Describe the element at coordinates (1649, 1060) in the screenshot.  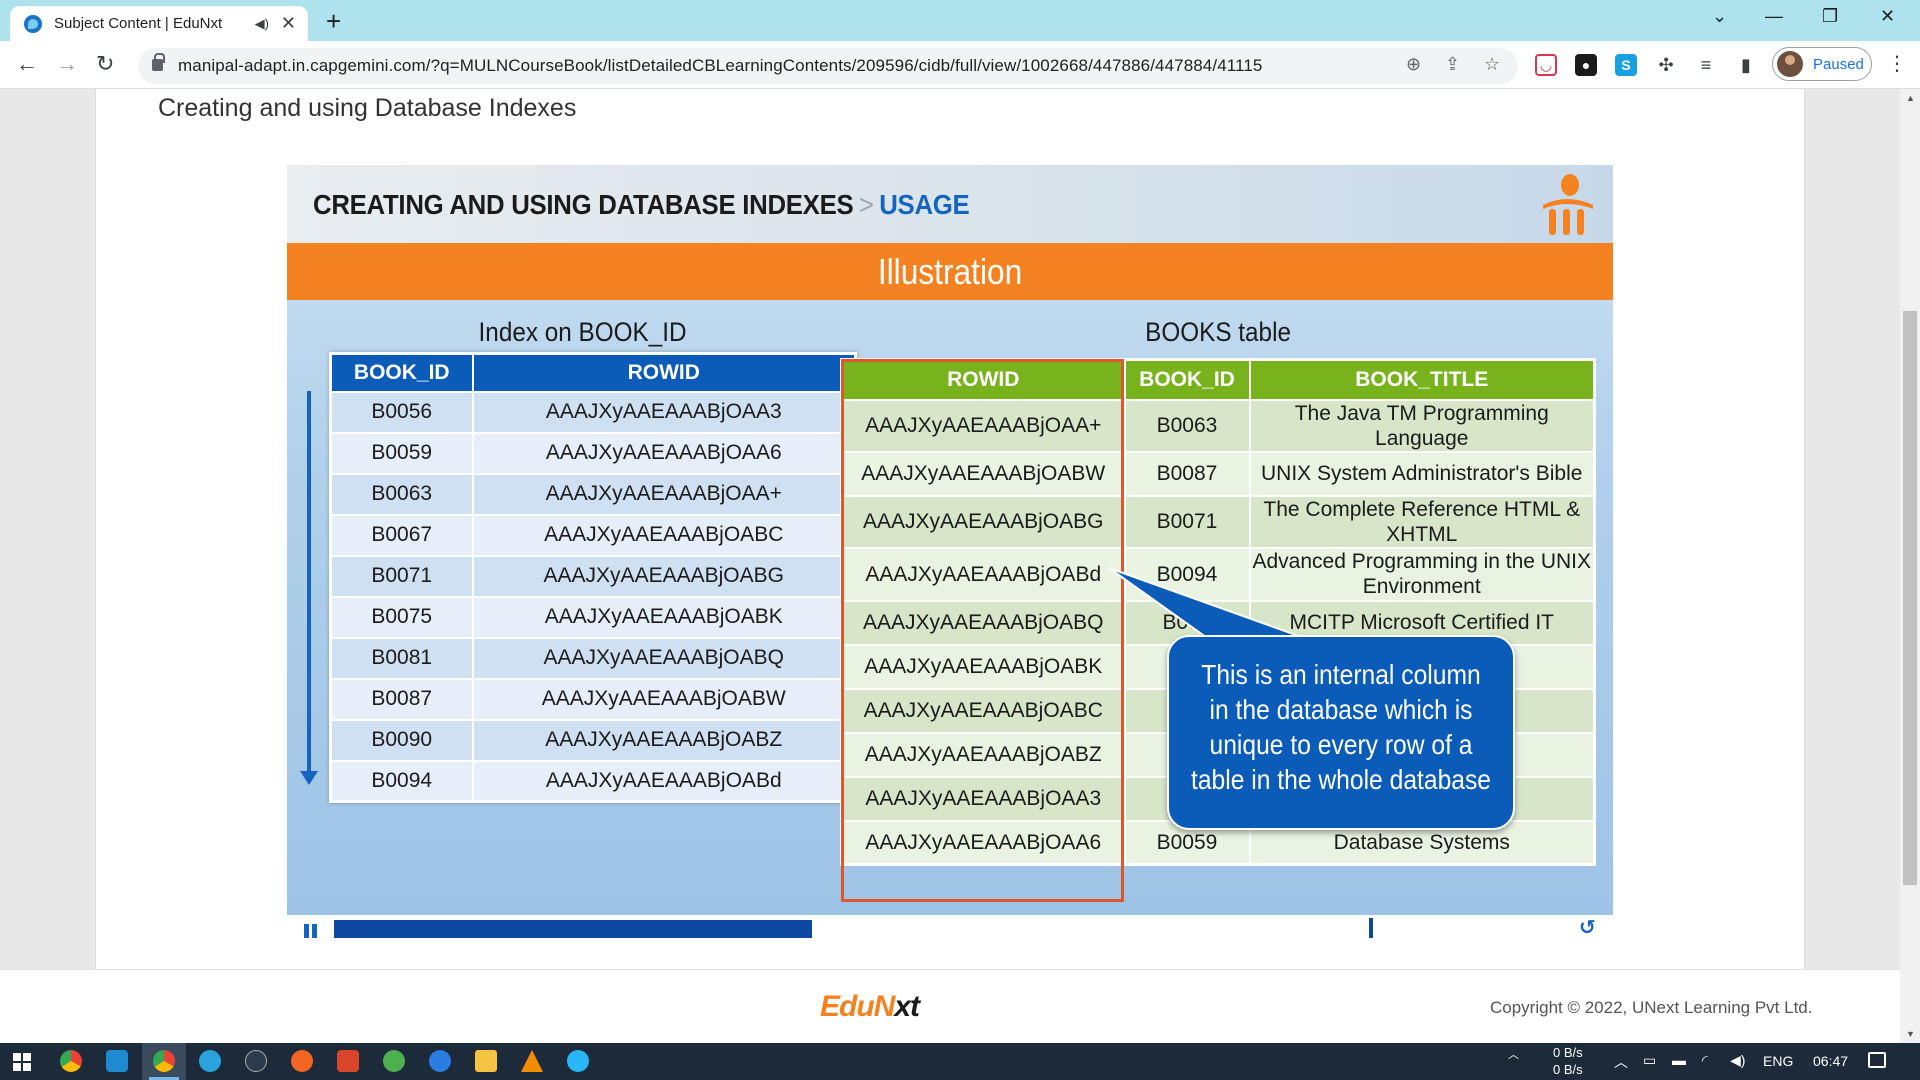
I see `device-icon: ▭` at that location.